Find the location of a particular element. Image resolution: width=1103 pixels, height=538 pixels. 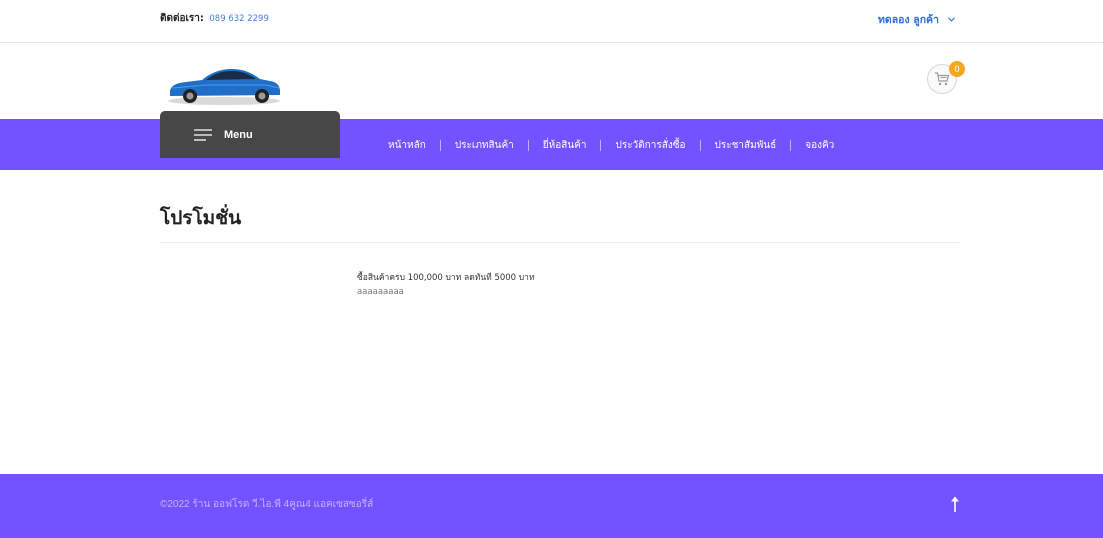

arrow-up-icon is located at coordinates (955, 504).